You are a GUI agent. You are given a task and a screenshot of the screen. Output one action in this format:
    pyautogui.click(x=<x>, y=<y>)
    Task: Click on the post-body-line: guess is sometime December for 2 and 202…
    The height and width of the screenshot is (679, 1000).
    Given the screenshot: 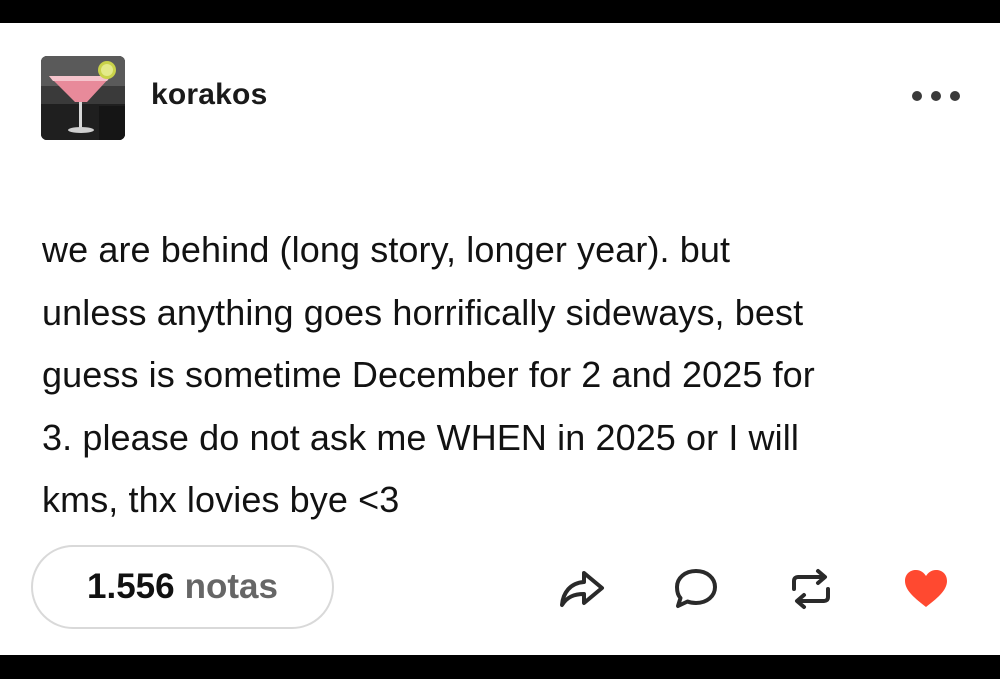 What is the action you would take?
    pyautogui.click(x=428, y=374)
    